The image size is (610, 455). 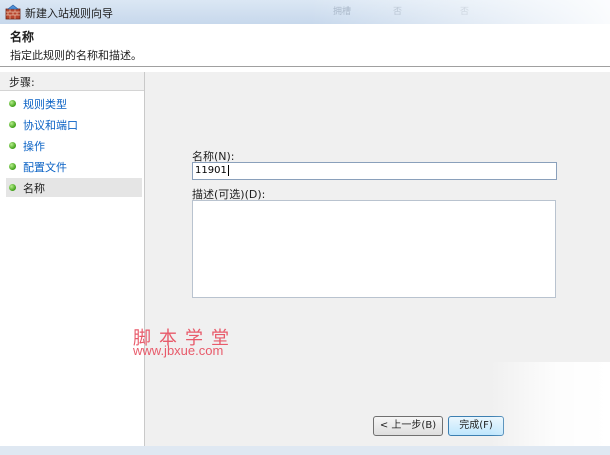 What do you see at coordinates (45, 104) in the screenshot?
I see `step-label: 规则类型` at bounding box center [45, 104].